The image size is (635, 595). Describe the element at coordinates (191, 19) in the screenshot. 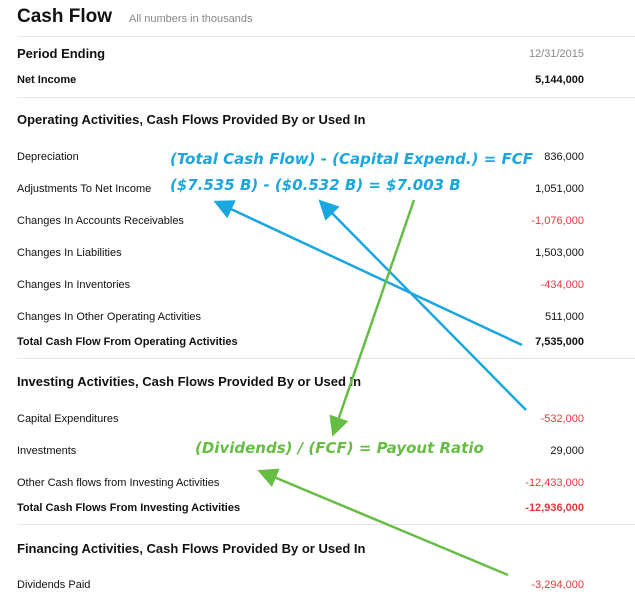

I see `page-subtitle: All numbers in thousands` at that location.